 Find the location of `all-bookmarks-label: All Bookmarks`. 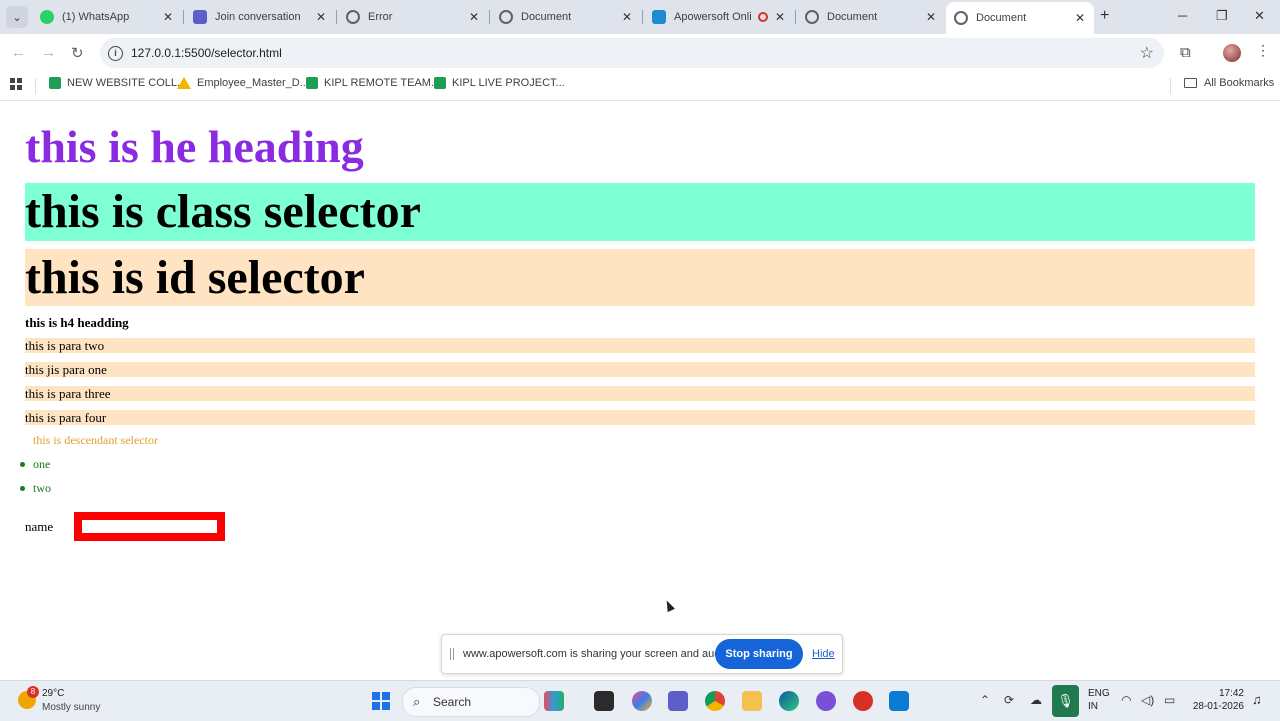

all-bookmarks-label: All Bookmarks is located at coordinates (1239, 83).